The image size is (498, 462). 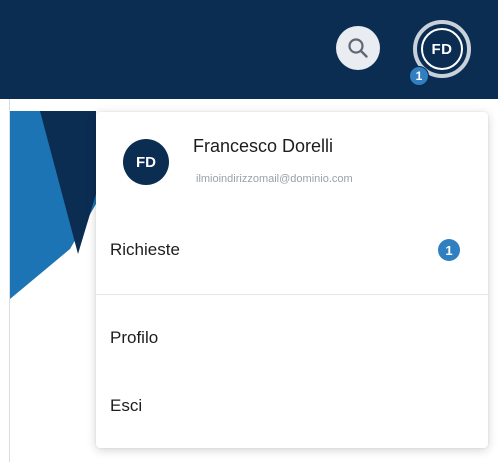 What do you see at coordinates (292, 294) in the screenshot?
I see `menu-divider` at bounding box center [292, 294].